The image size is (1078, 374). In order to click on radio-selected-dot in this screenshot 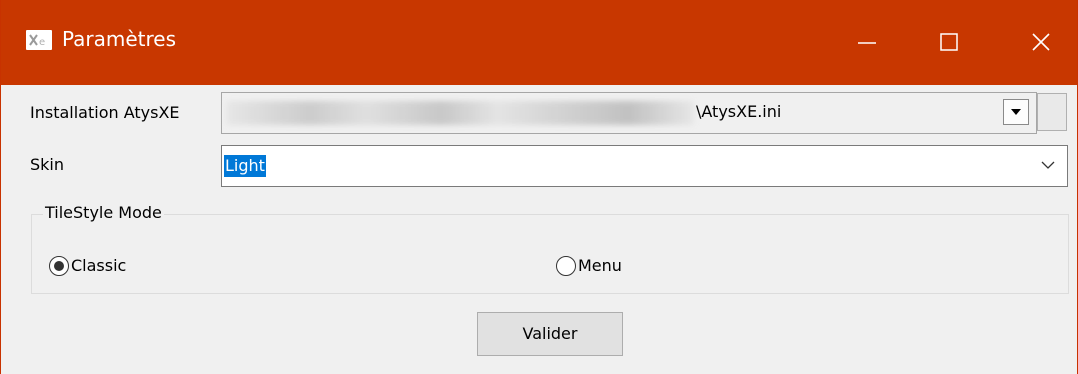, I will do `click(59, 266)`.